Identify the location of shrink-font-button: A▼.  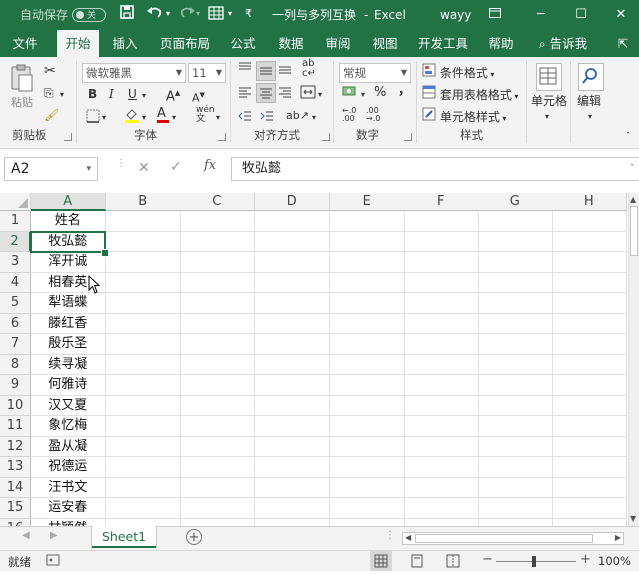
(198, 97).